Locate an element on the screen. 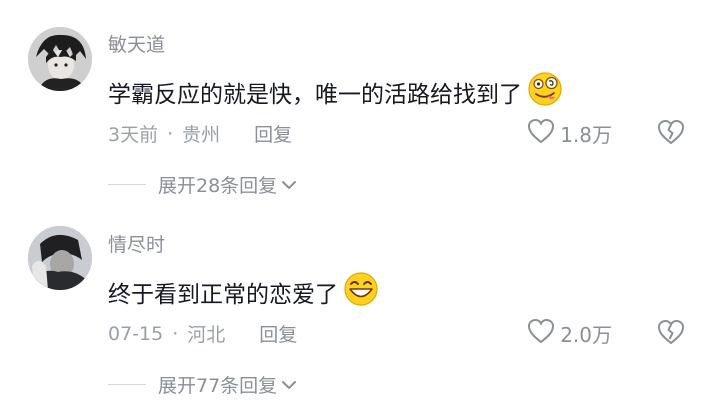 The height and width of the screenshot is (405, 720). comment-meta: 07-15 · 河北 回复 is located at coordinates (202, 333).